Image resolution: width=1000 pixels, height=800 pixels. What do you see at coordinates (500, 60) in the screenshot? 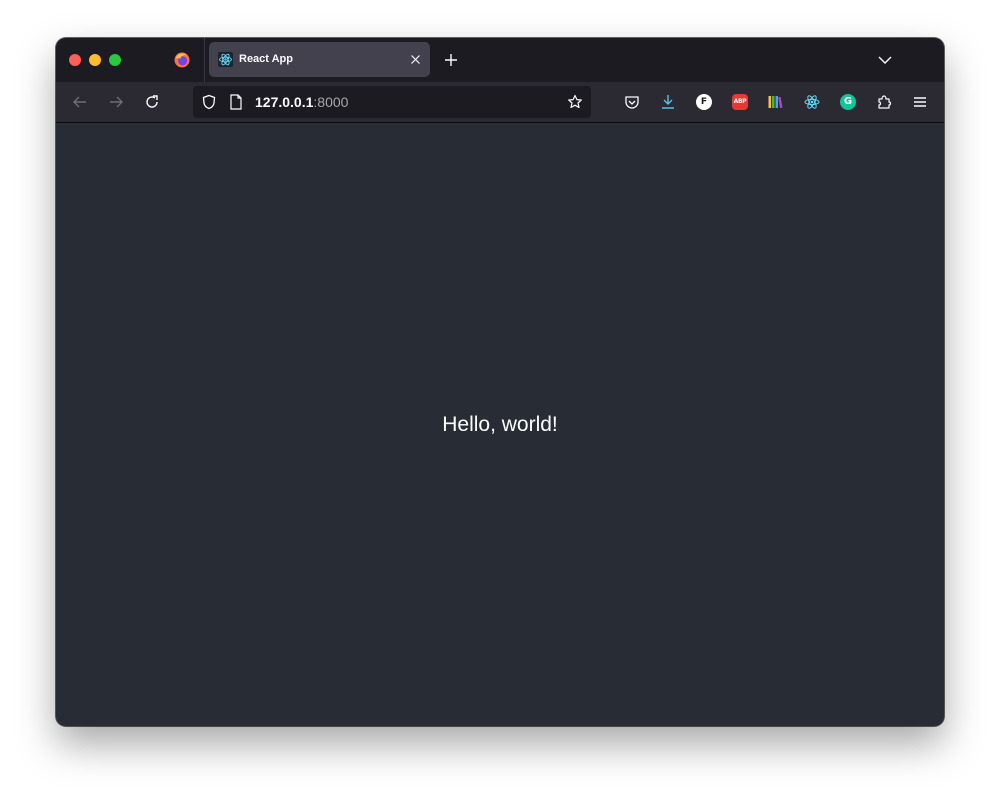
I see `tab-strip: React App` at bounding box center [500, 60].